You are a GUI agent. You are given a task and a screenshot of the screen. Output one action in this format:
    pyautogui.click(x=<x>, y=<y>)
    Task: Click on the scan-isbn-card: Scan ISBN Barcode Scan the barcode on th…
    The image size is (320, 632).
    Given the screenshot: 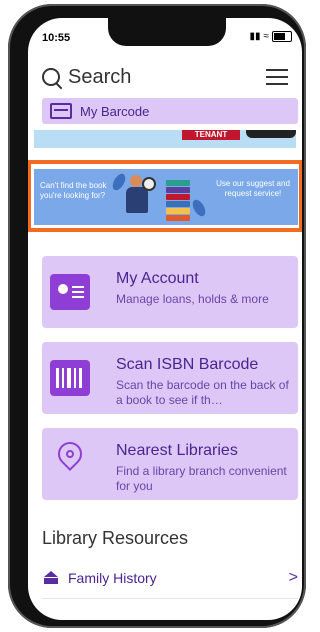 What is the action you would take?
    pyautogui.click(x=170, y=378)
    